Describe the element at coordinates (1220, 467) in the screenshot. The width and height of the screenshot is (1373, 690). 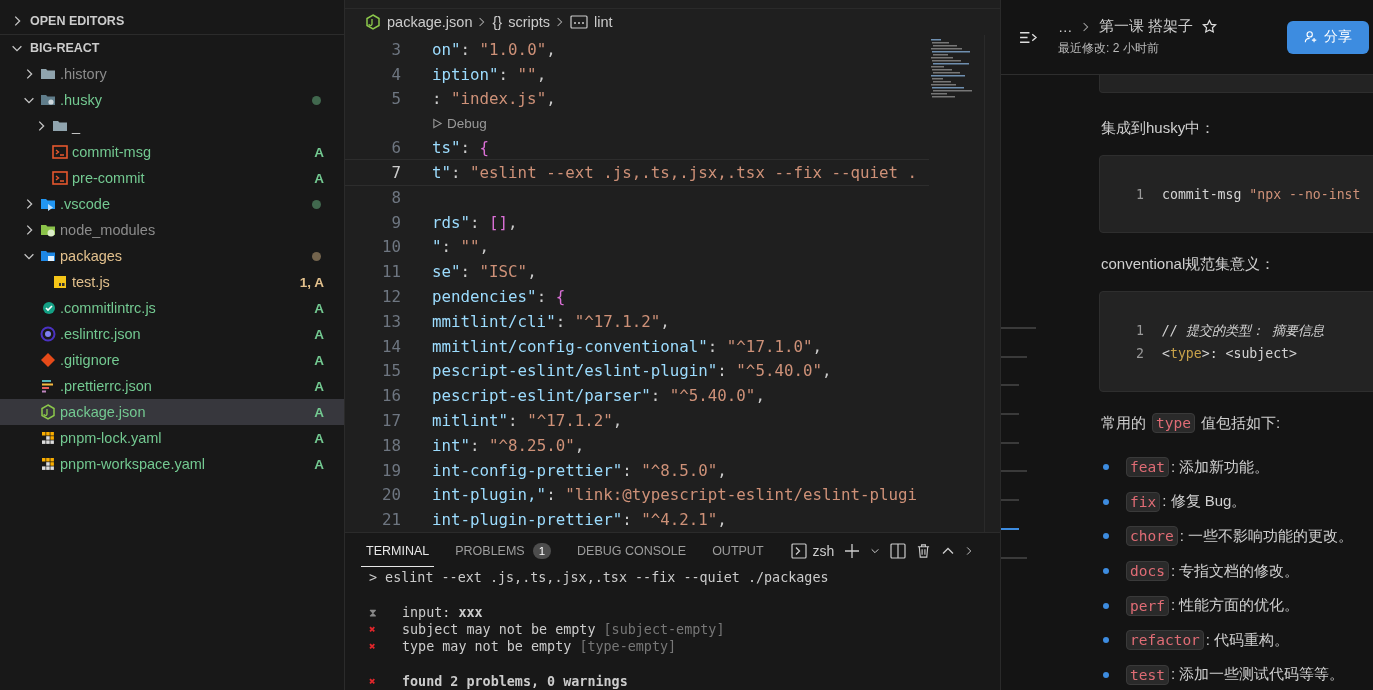
I see `list-item-text: : 添加新功能。` at that location.